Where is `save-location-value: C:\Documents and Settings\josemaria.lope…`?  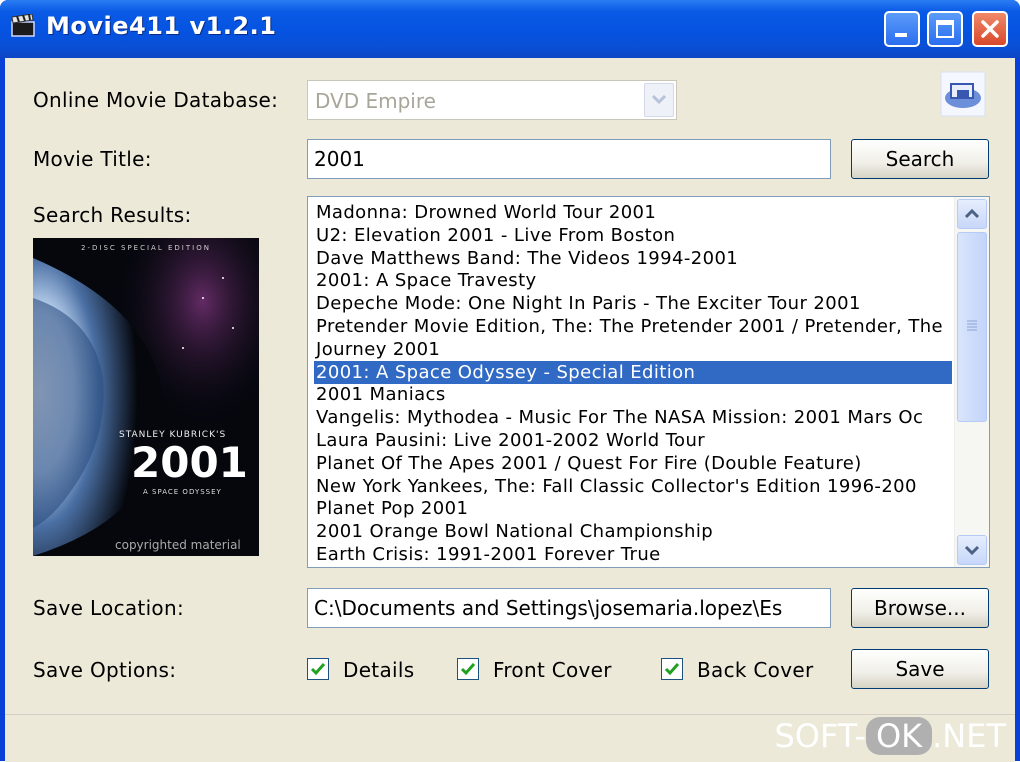 save-location-value: C:\Documents and Settings\josemaria.lope… is located at coordinates (548, 608).